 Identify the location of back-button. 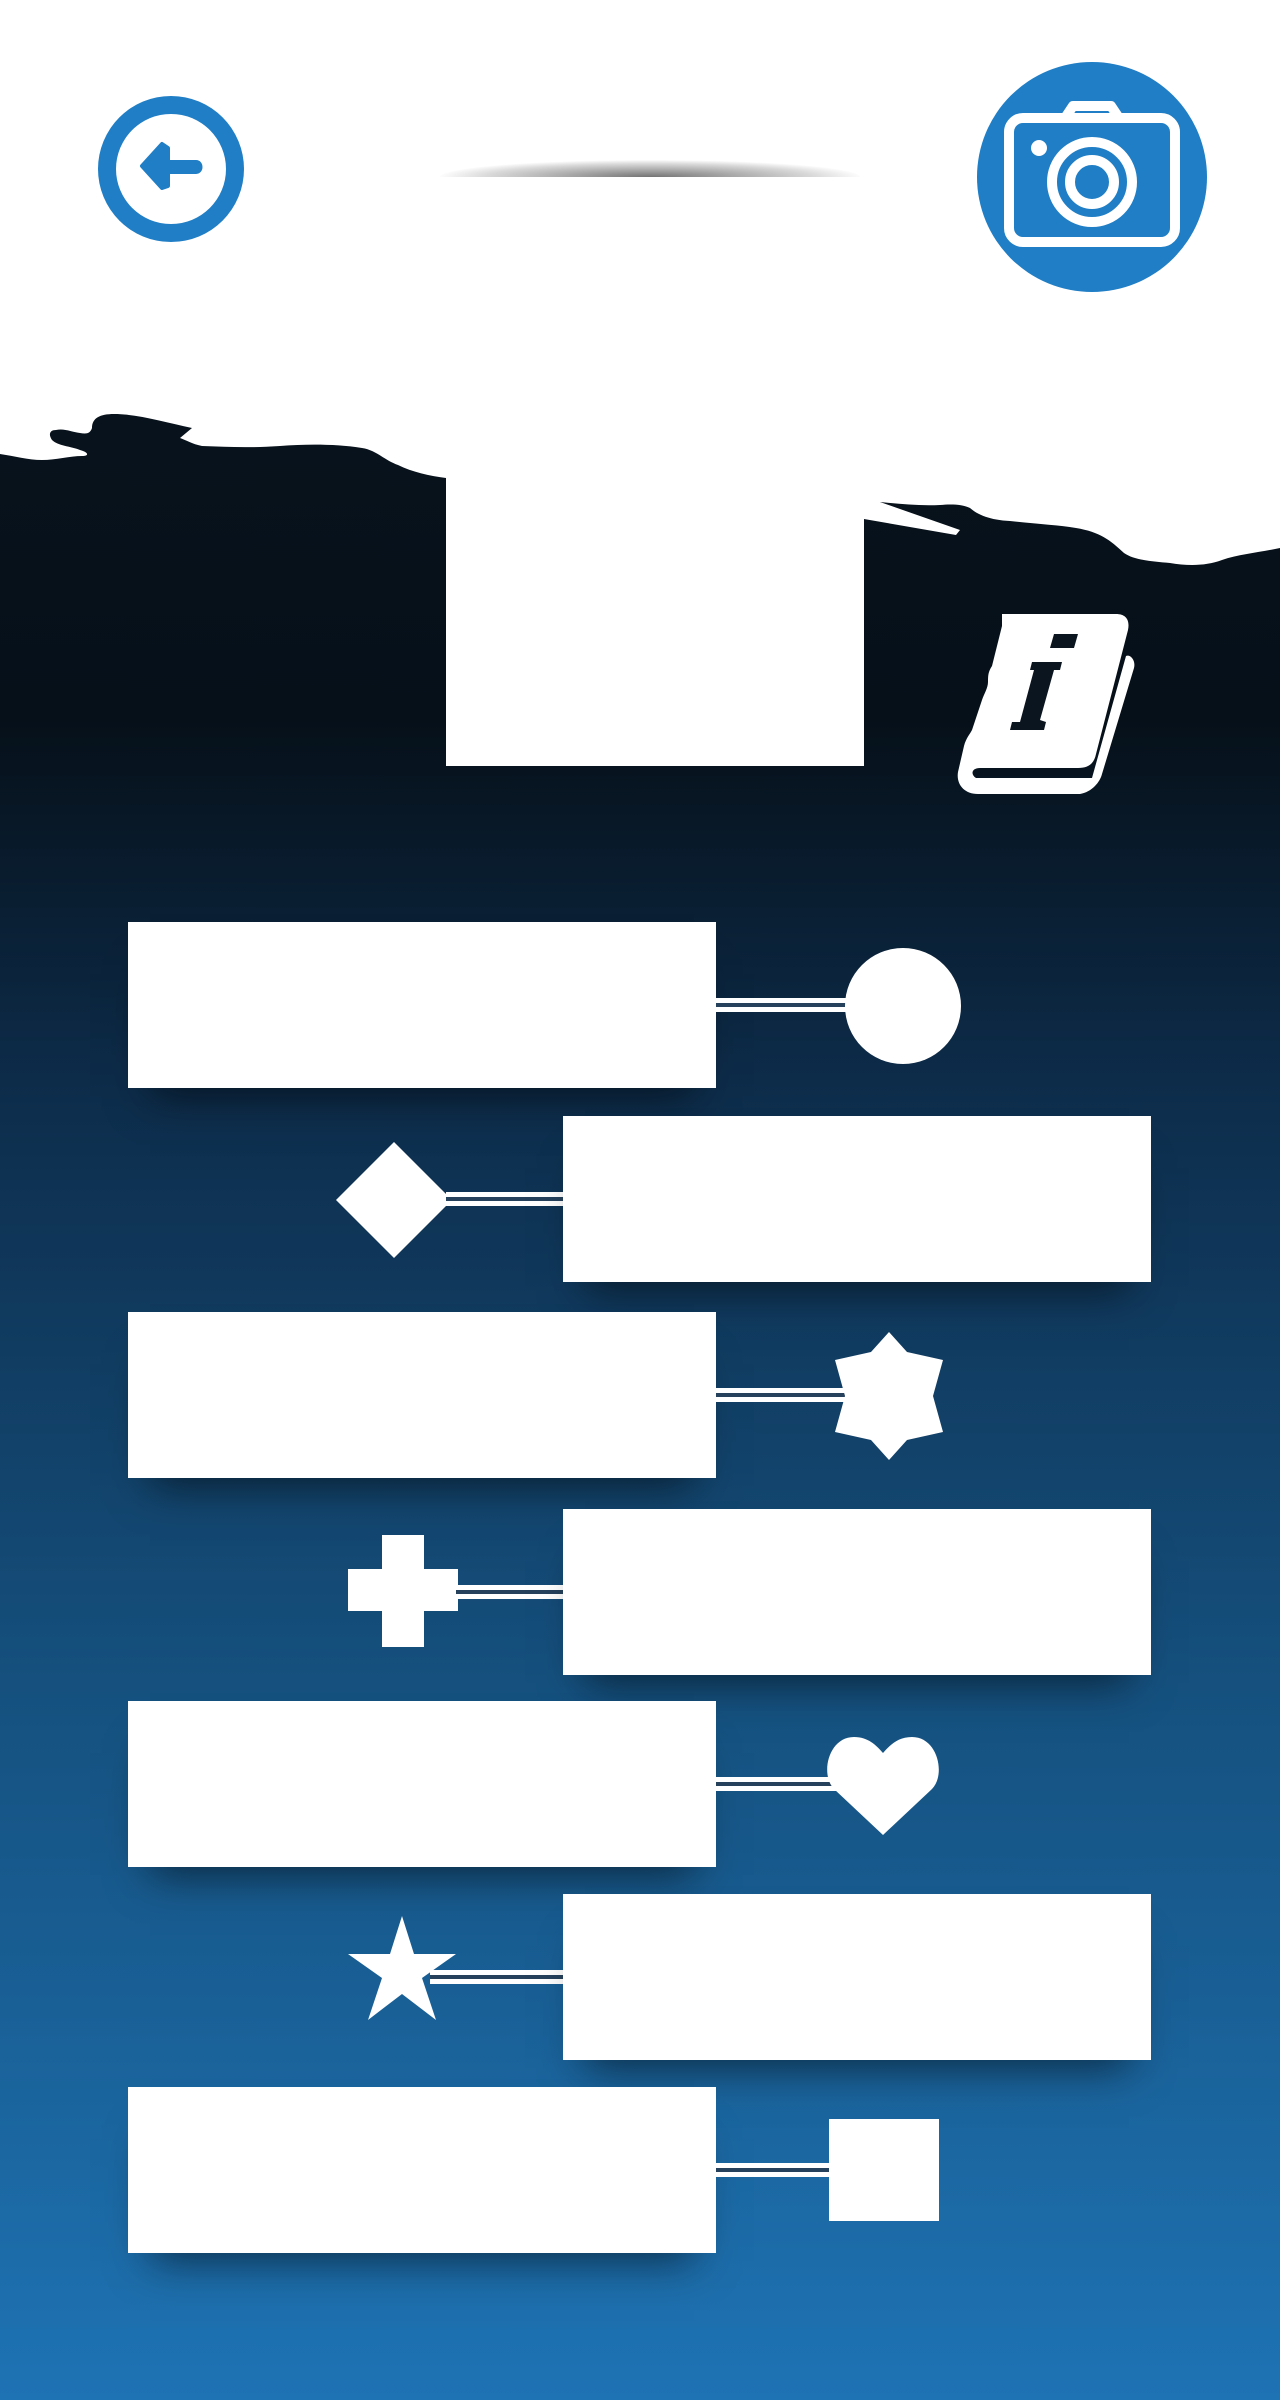
(171, 169).